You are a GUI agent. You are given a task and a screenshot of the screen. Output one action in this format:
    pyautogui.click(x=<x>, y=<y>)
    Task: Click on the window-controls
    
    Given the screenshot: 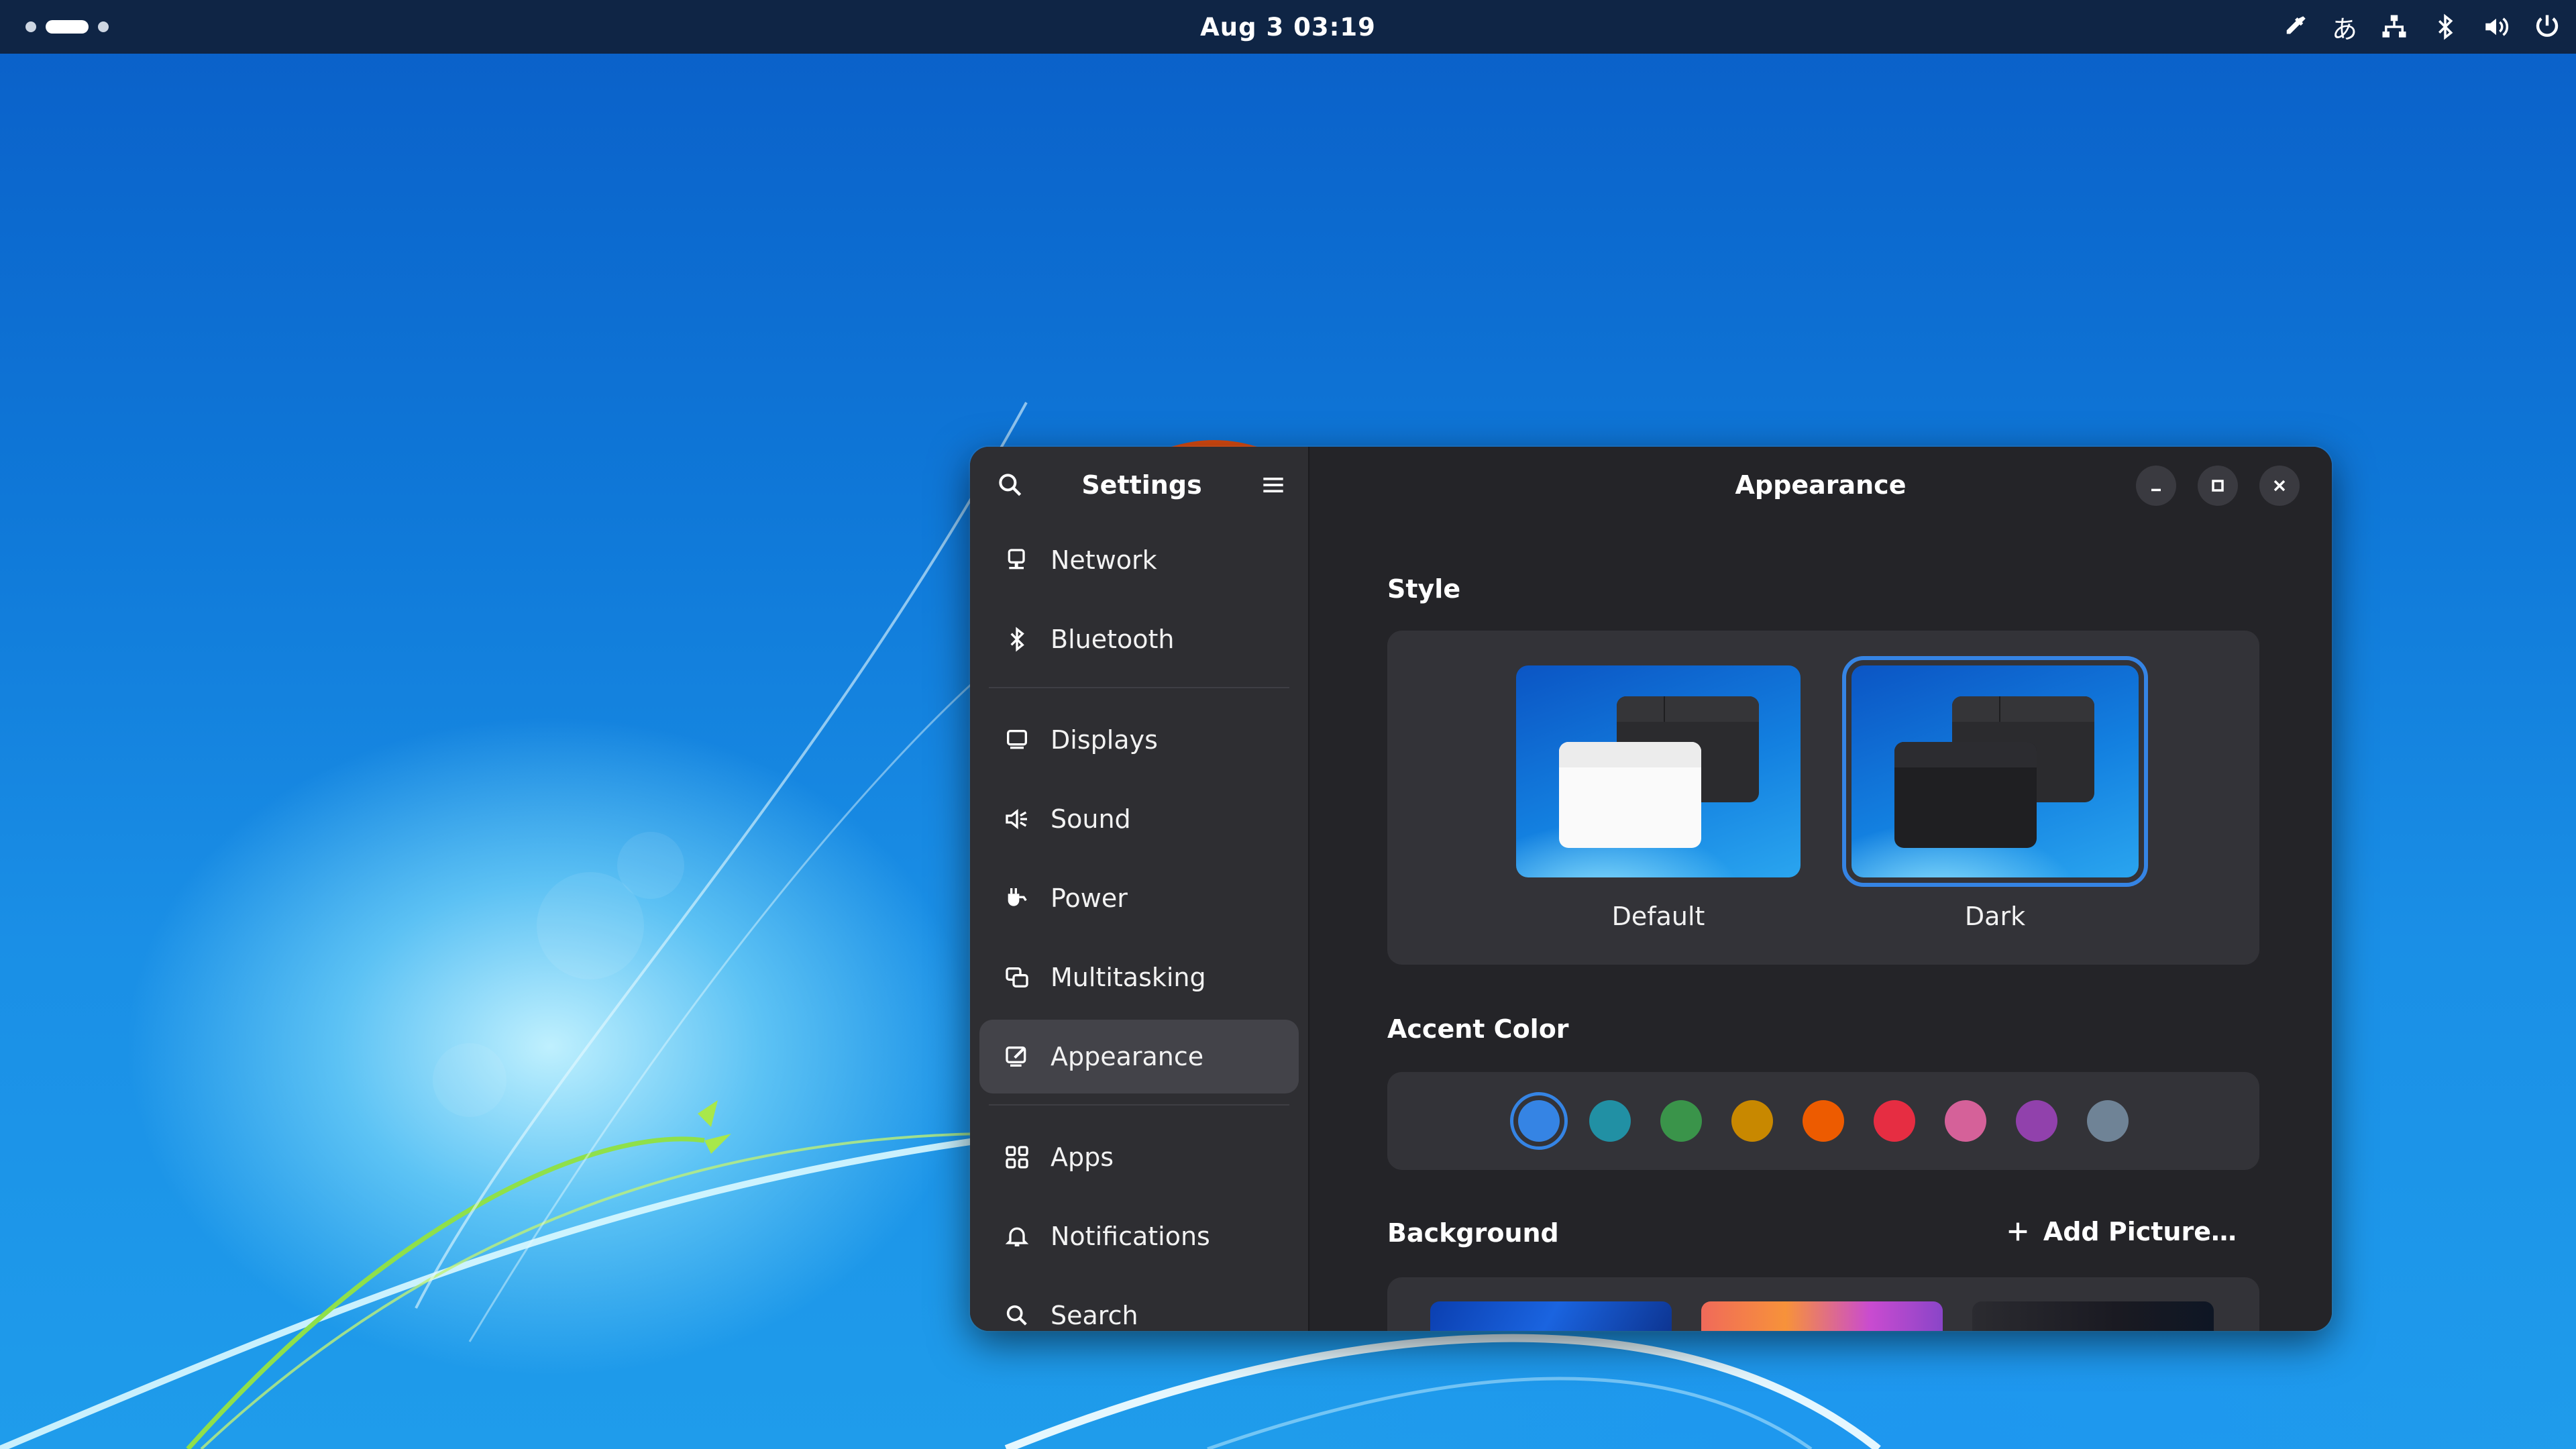 What is the action you would take?
    pyautogui.click(x=2218, y=486)
    